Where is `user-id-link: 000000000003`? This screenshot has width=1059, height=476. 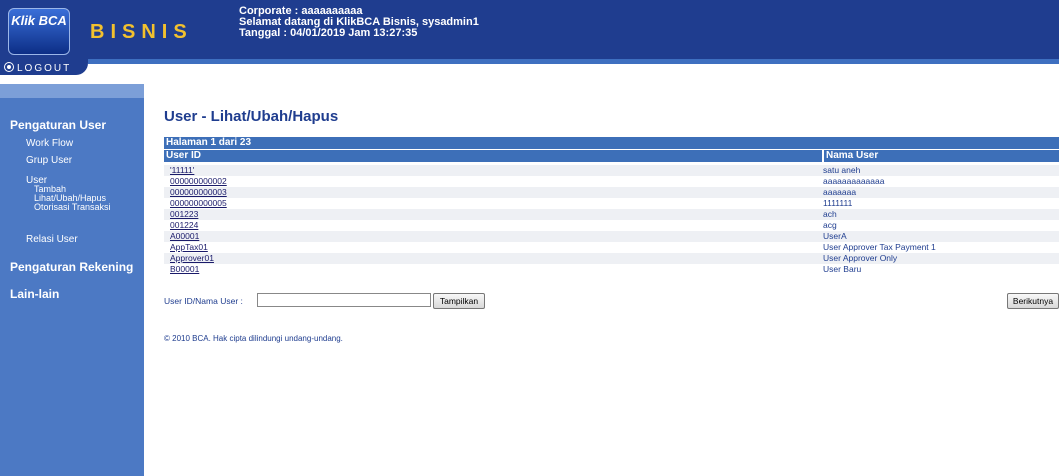 user-id-link: 000000000003 is located at coordinates (198, 192).